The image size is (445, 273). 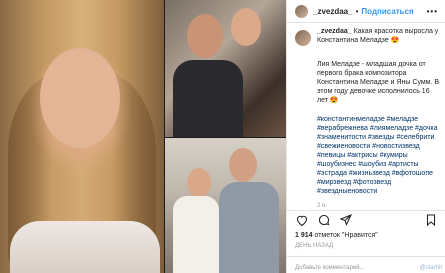 I want to click on bookmark-icon, so click(x=431, y=220).